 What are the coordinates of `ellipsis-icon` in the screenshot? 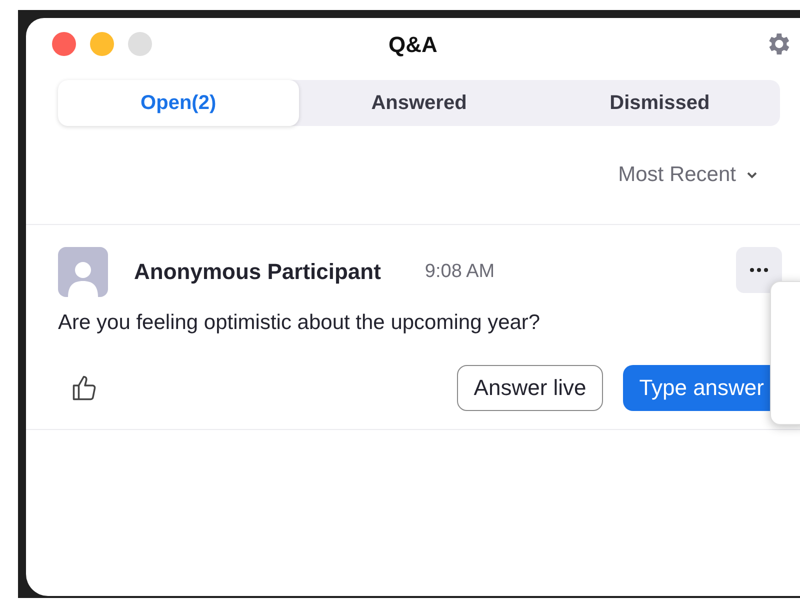 It's located at (759, 270).